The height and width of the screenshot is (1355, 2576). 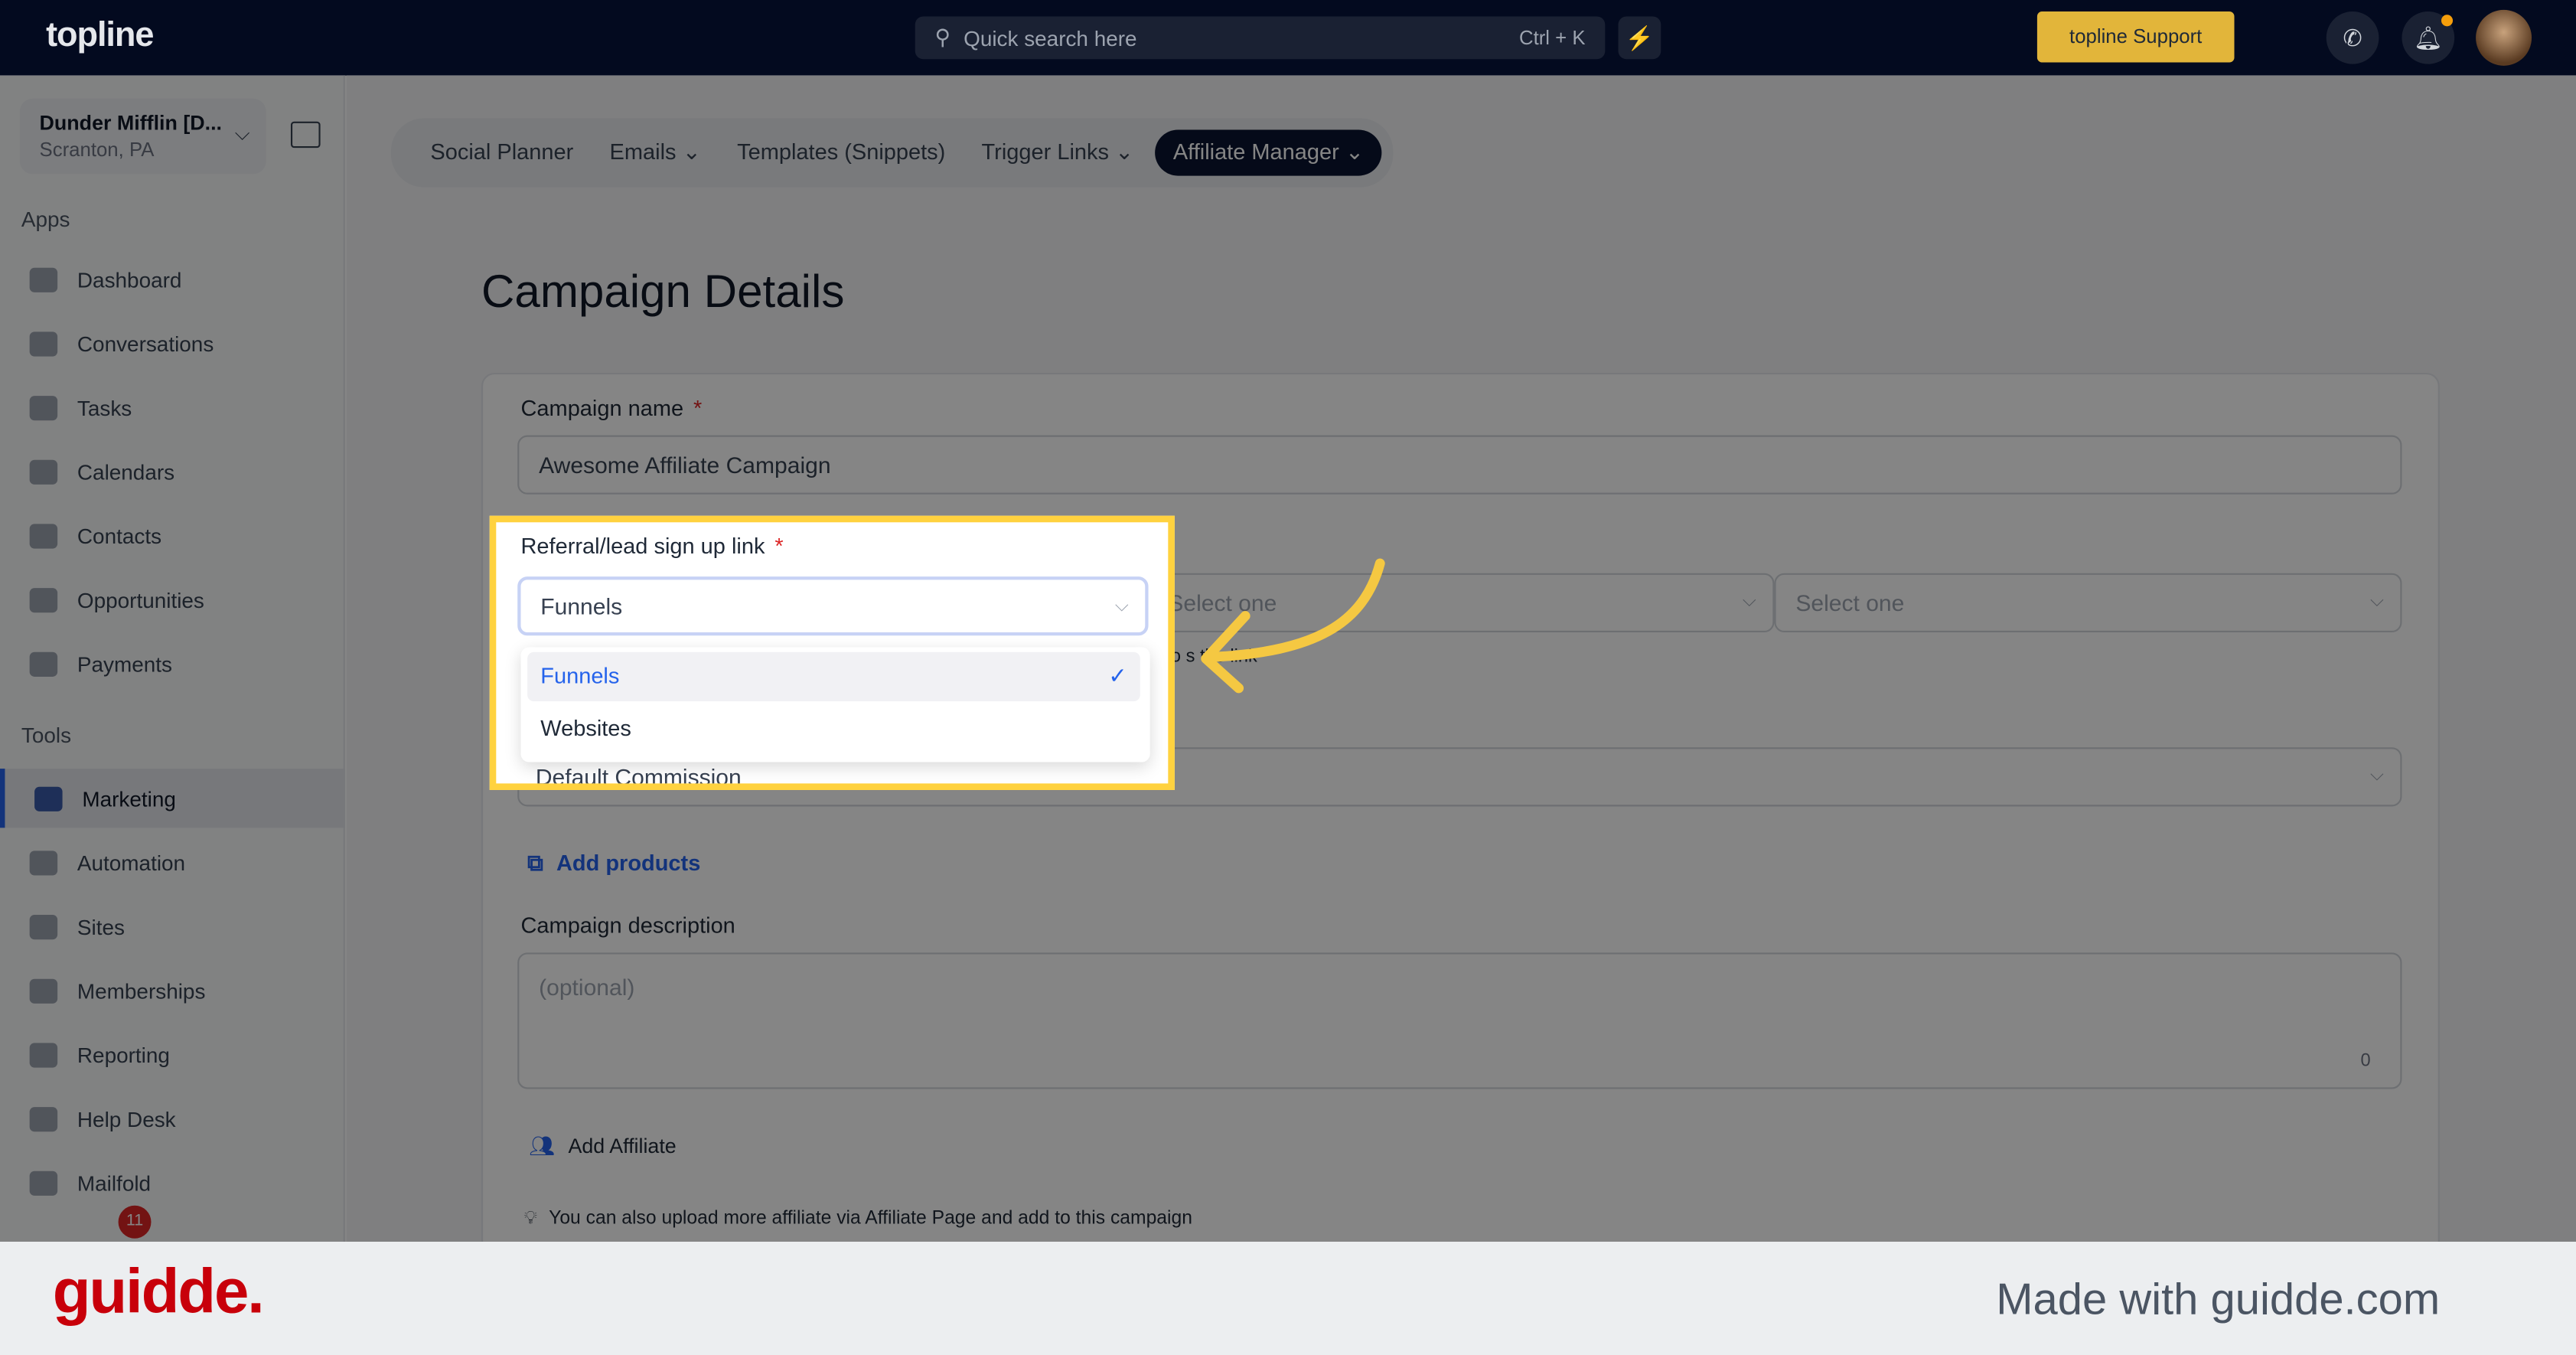 What do you see at coordinates (581, 606) in the screenshot?
I see `selected-value: Funnels` at bounding box center [581, 606].